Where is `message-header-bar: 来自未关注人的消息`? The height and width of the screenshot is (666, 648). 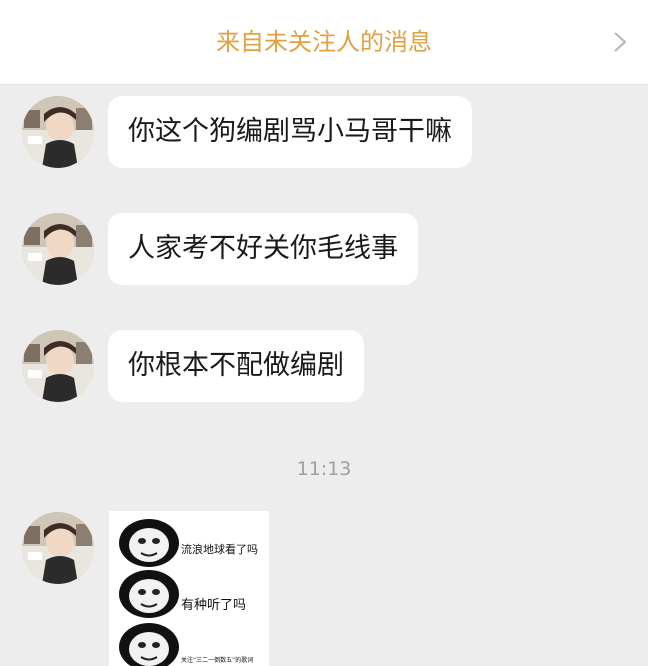 message-header-bar: 来自未关注人的消息 is located at coordinates (324, 42).